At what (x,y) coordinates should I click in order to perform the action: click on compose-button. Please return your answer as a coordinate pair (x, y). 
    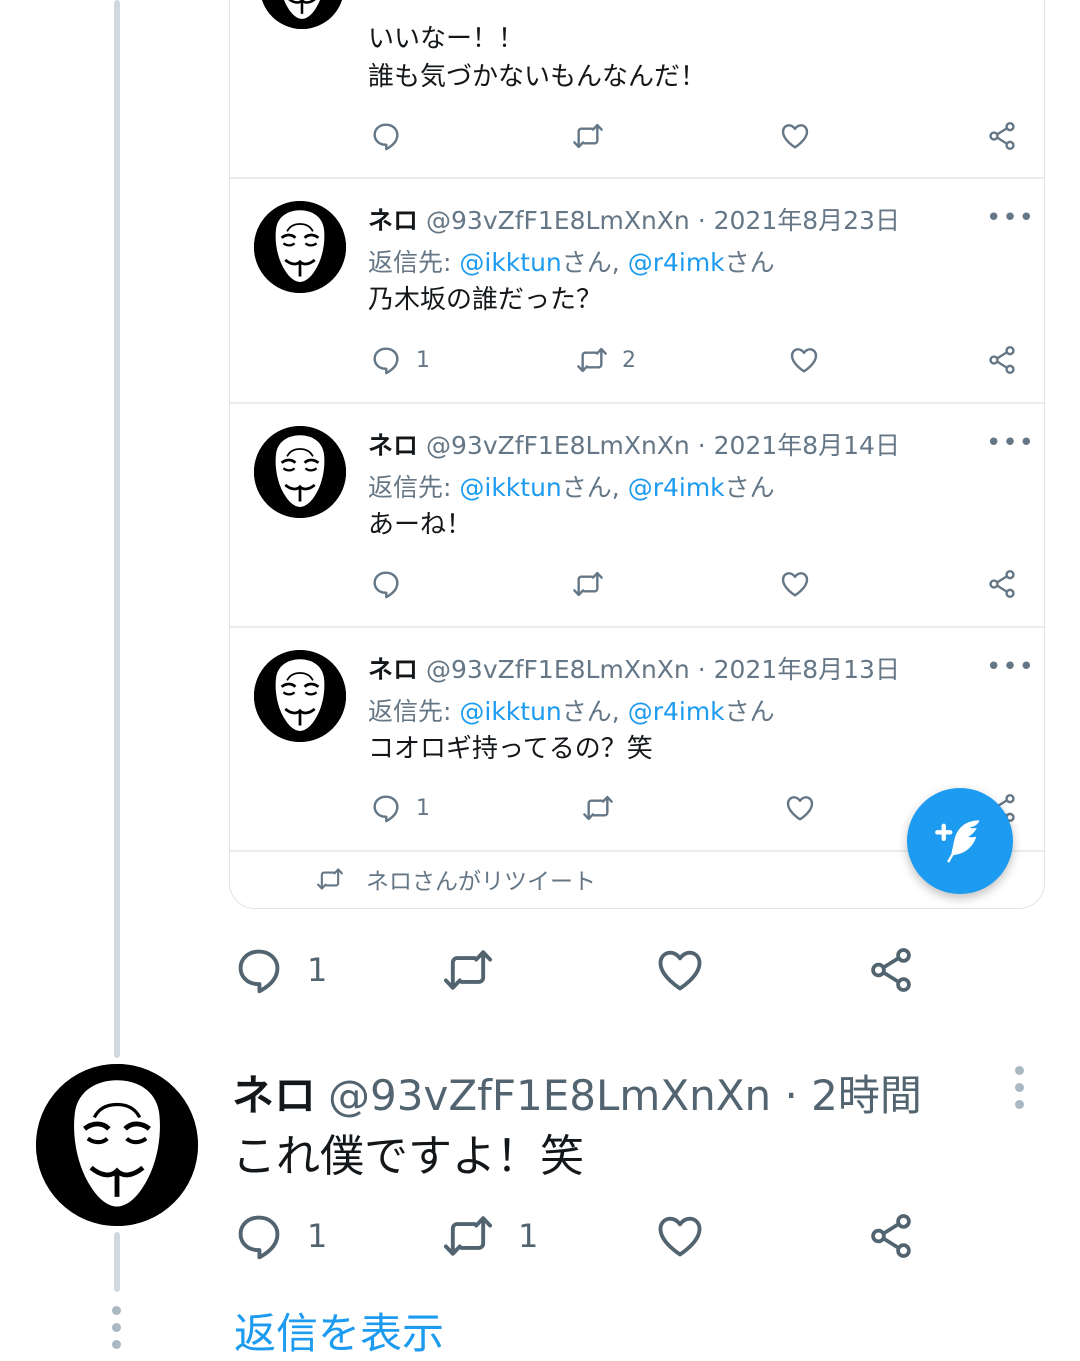
    Looking at the image, I should click on (960, 841).